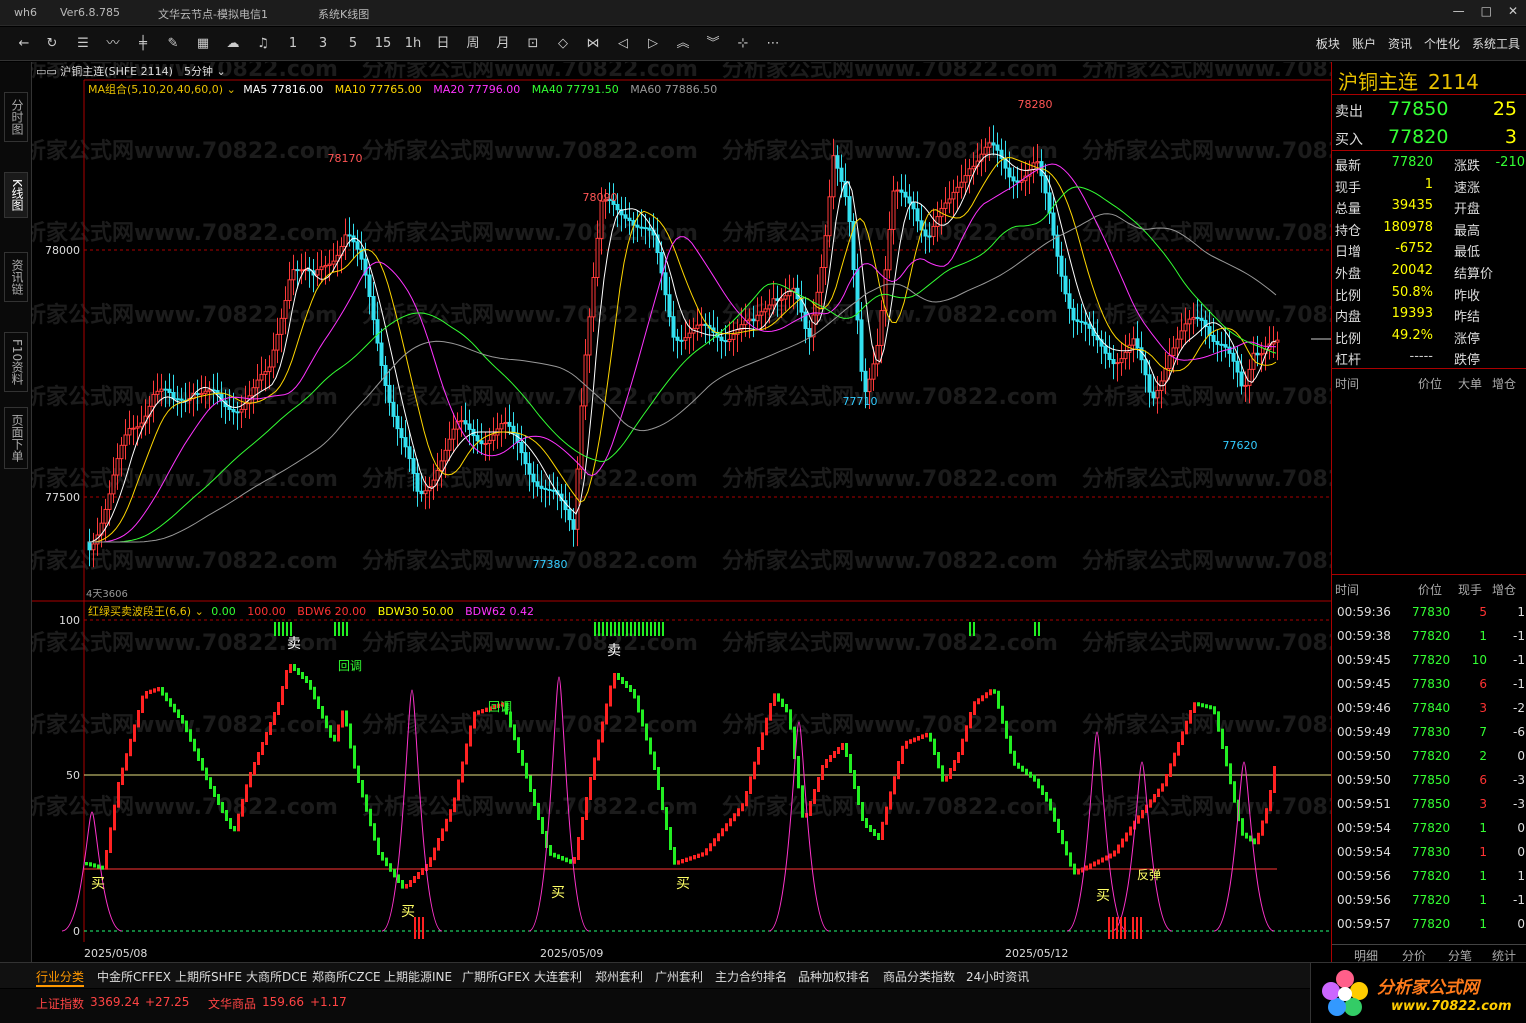 This screenshot has width=1526, height=1023. I want to click on menu-news: 资讯, so click(1400, 43).